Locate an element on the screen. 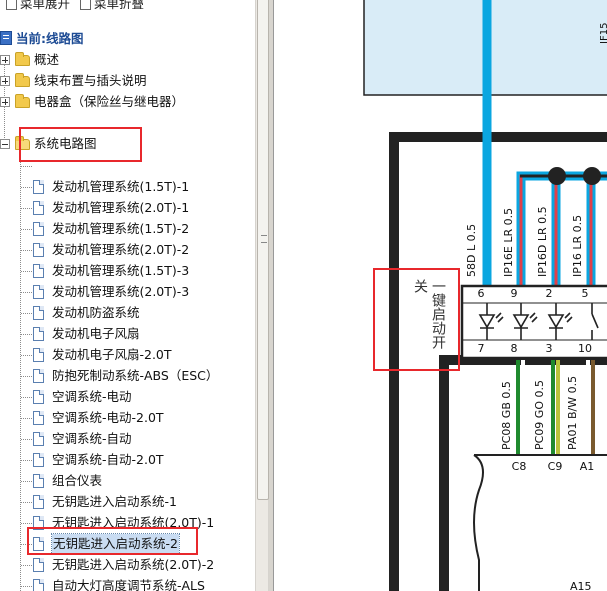 Image resolution: width=607 pixels, height=591 pixels. connector-label: A1 is located at coordinates (587, 466).